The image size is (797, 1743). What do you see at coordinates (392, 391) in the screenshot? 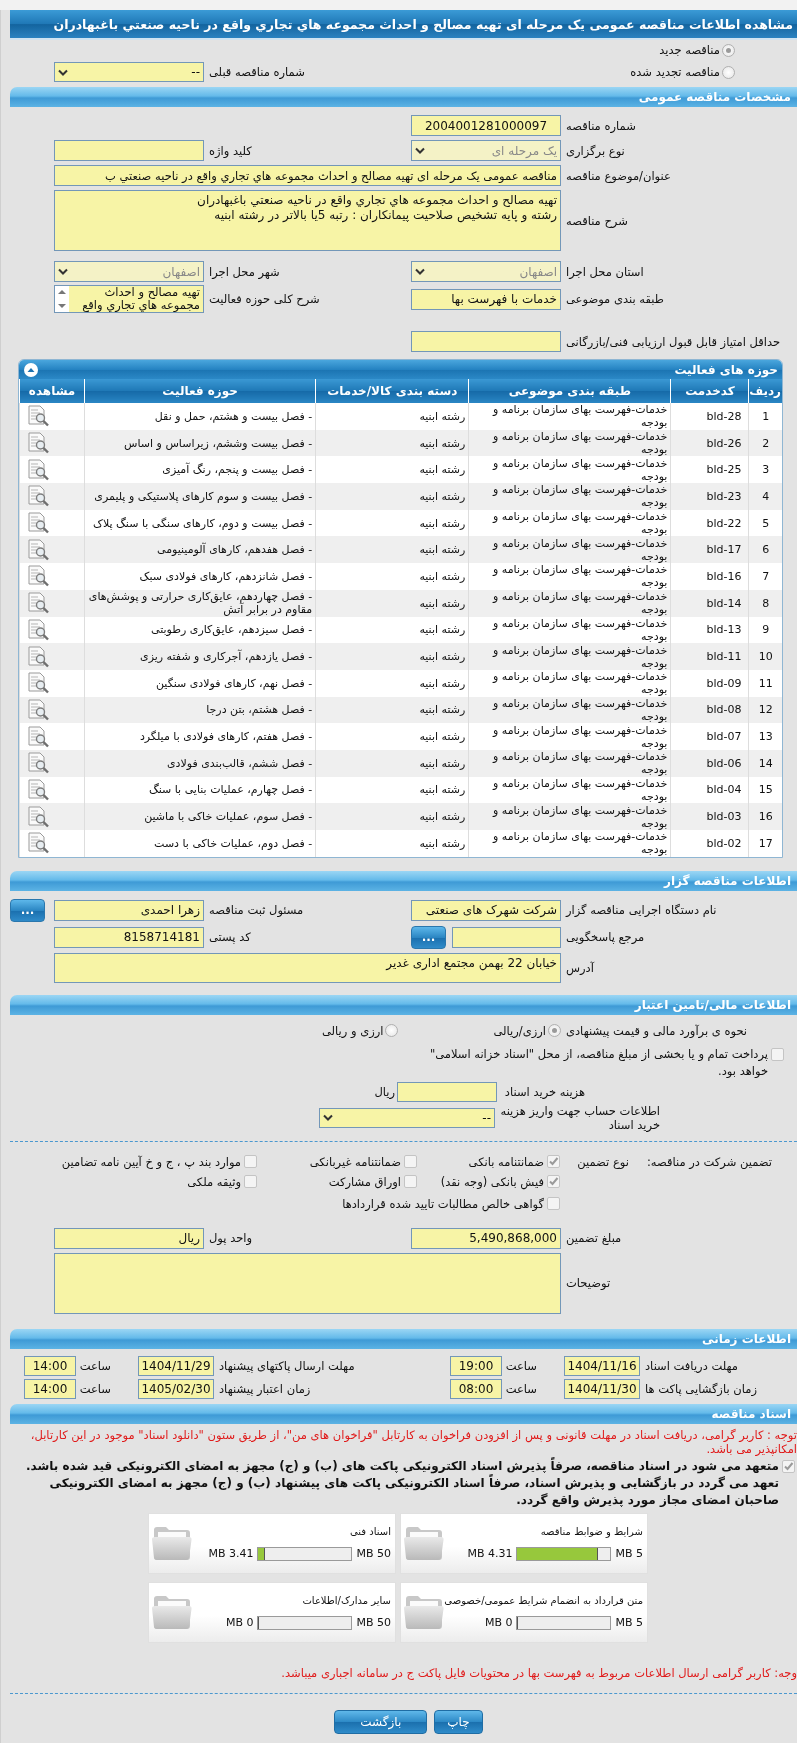
I see `column-header: دسته بندی کالا/خدمات` at bounding box center [392, 391].